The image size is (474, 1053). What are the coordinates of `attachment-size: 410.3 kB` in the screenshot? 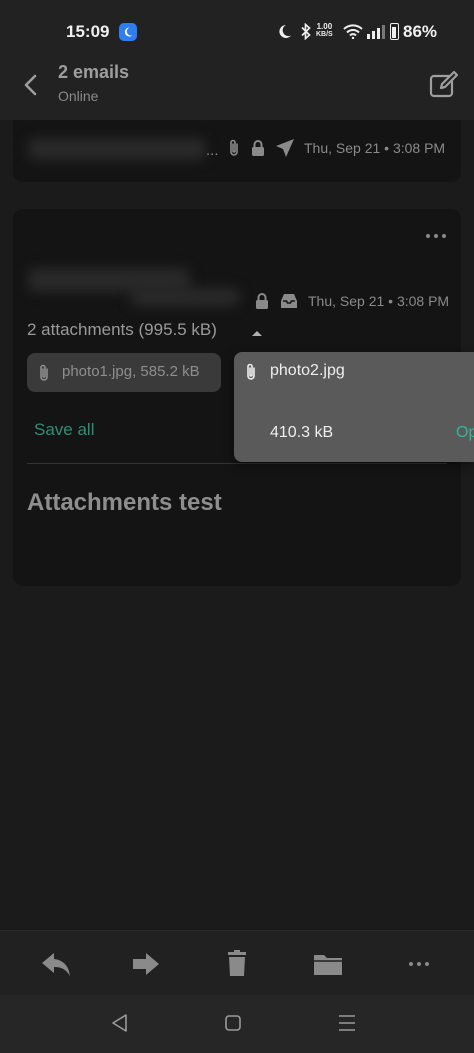 It's located at (302, 432).